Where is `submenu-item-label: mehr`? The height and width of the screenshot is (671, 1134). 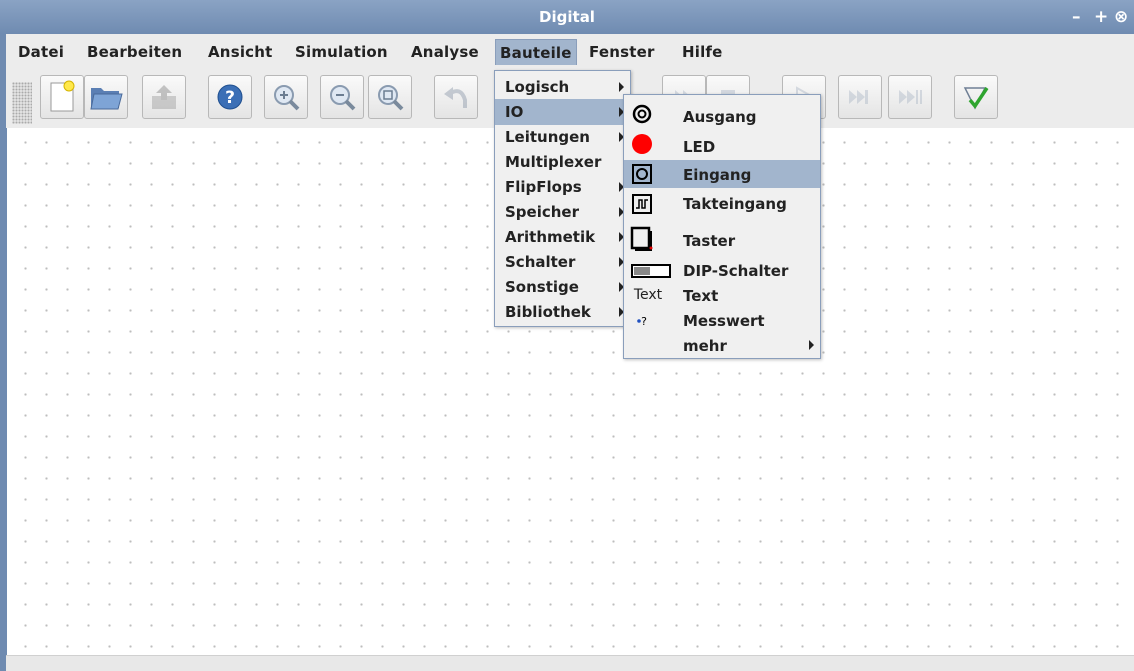 submenu-item-label: mehr is located at coordinates (705, 346).